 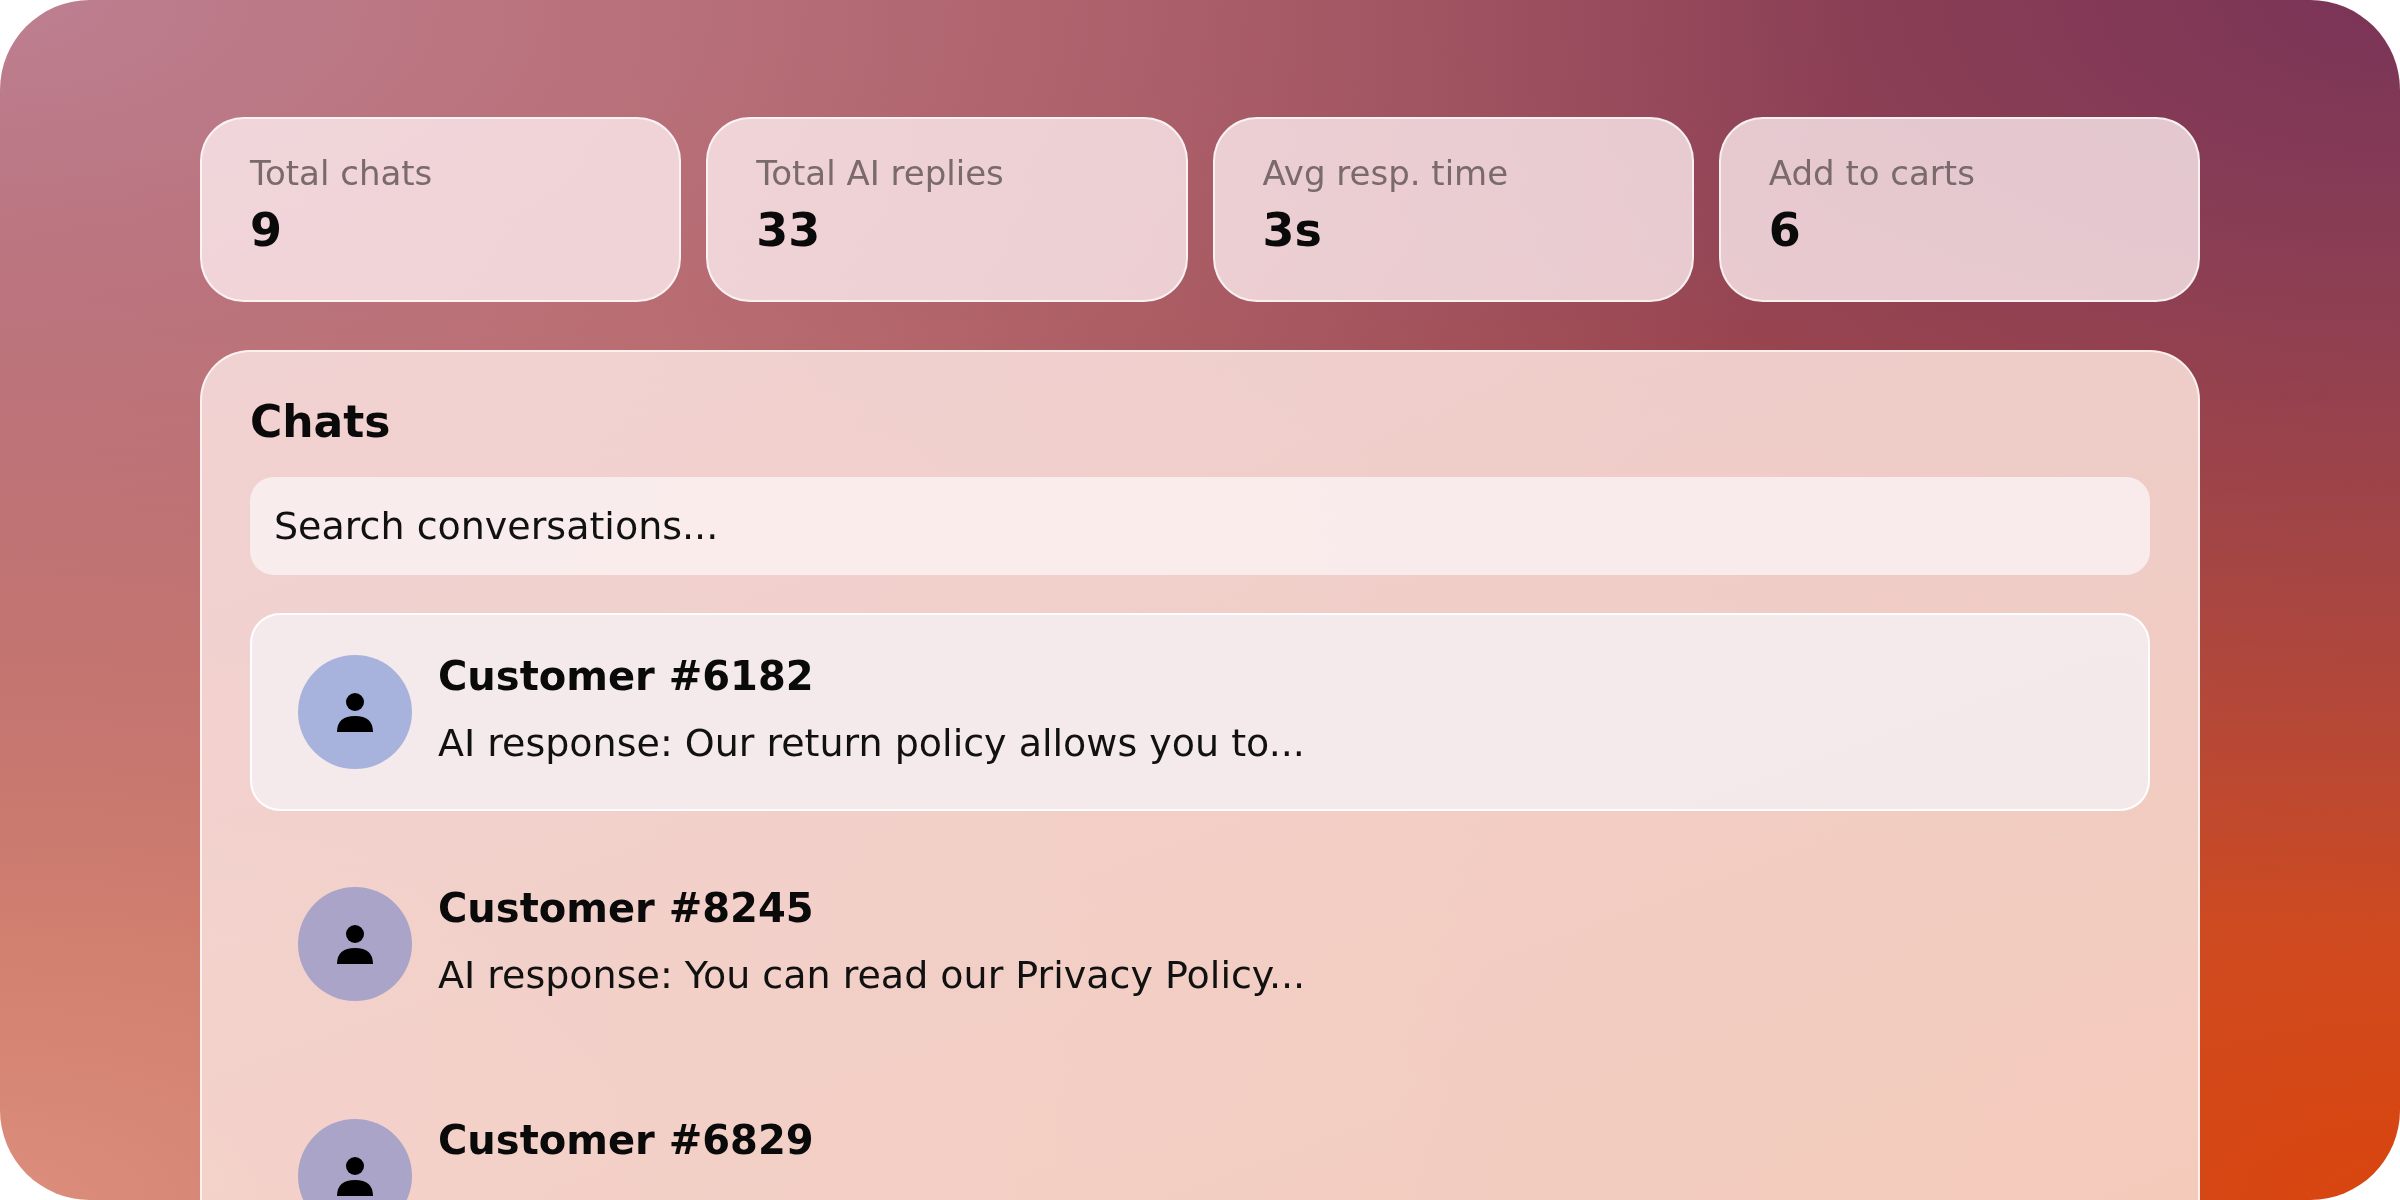 I want to click on chat-item: Customer #6829, so click(x=1200, y=1138).